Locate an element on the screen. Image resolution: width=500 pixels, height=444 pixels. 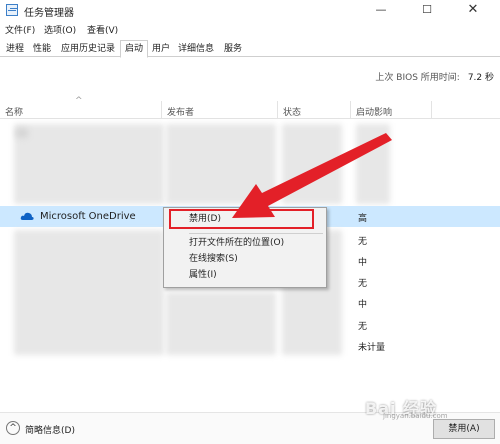
bios-time: 上次 BIOS 所用时间: 7.2 秒 is located at coordinates (434, 76).